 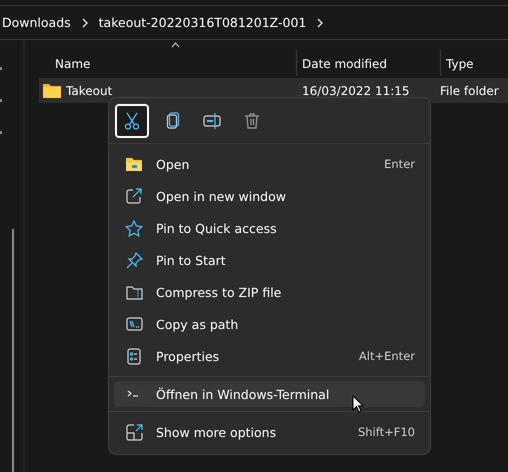 What do you see at coordinates (89, 91) in the screenshot?
I see `file-name: Takeout` at bounding box center [89, 91].